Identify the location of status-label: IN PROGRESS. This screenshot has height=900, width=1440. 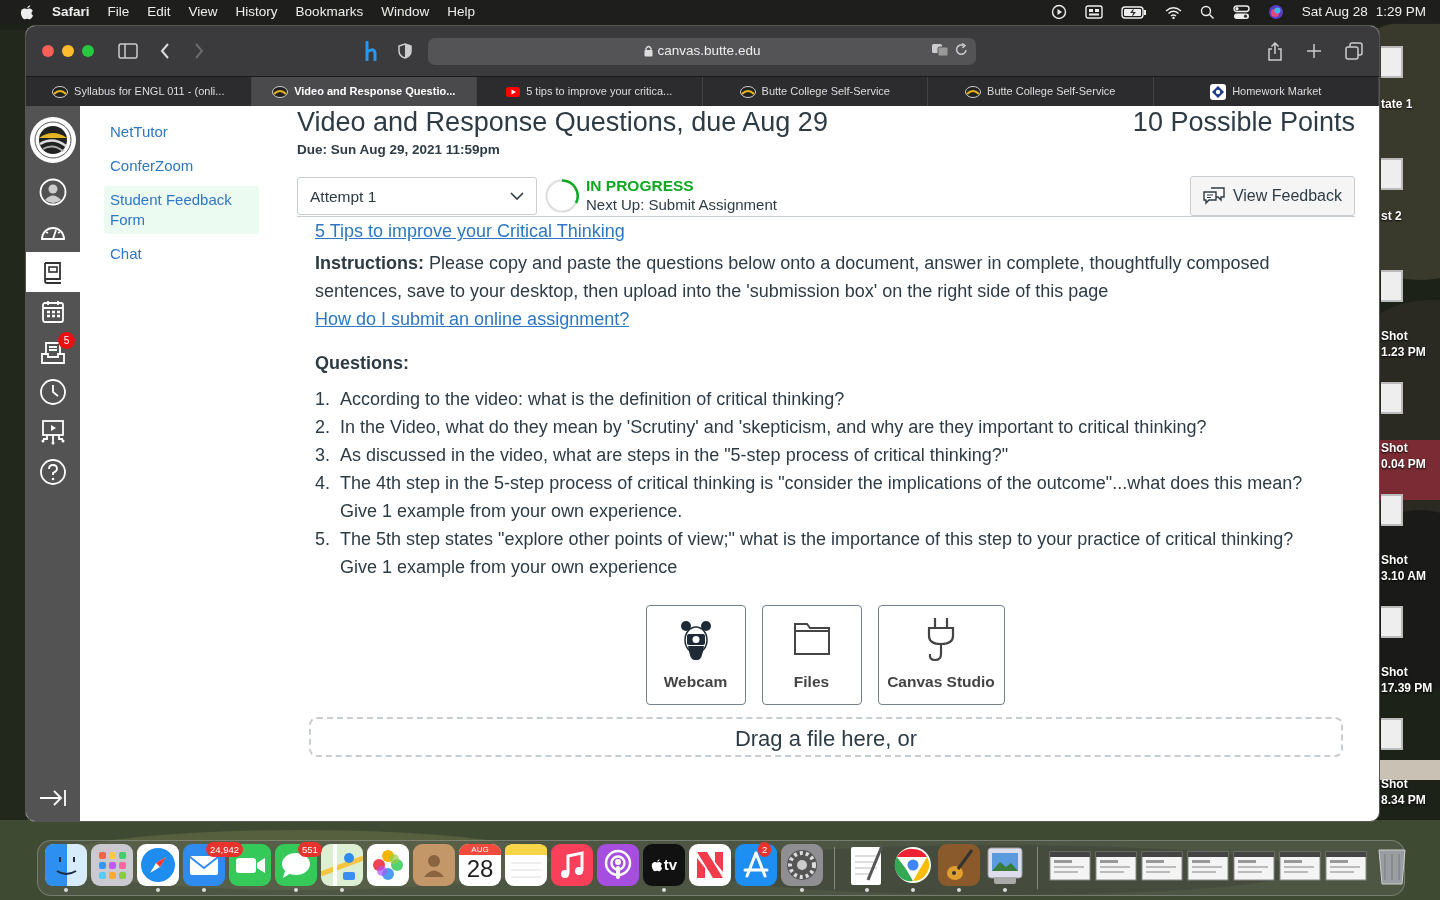
(640, 186).